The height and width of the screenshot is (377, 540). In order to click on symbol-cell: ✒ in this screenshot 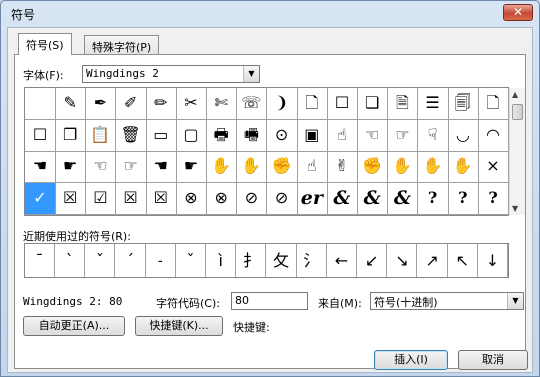, I will do `click(101, 104)`.